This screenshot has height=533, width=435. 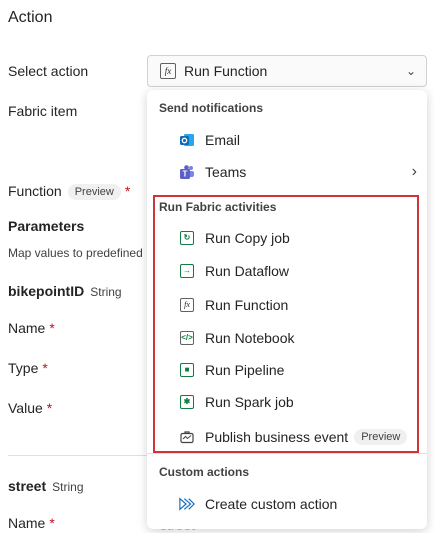 I want to click on param-name: street, so click(x=27, y=486).